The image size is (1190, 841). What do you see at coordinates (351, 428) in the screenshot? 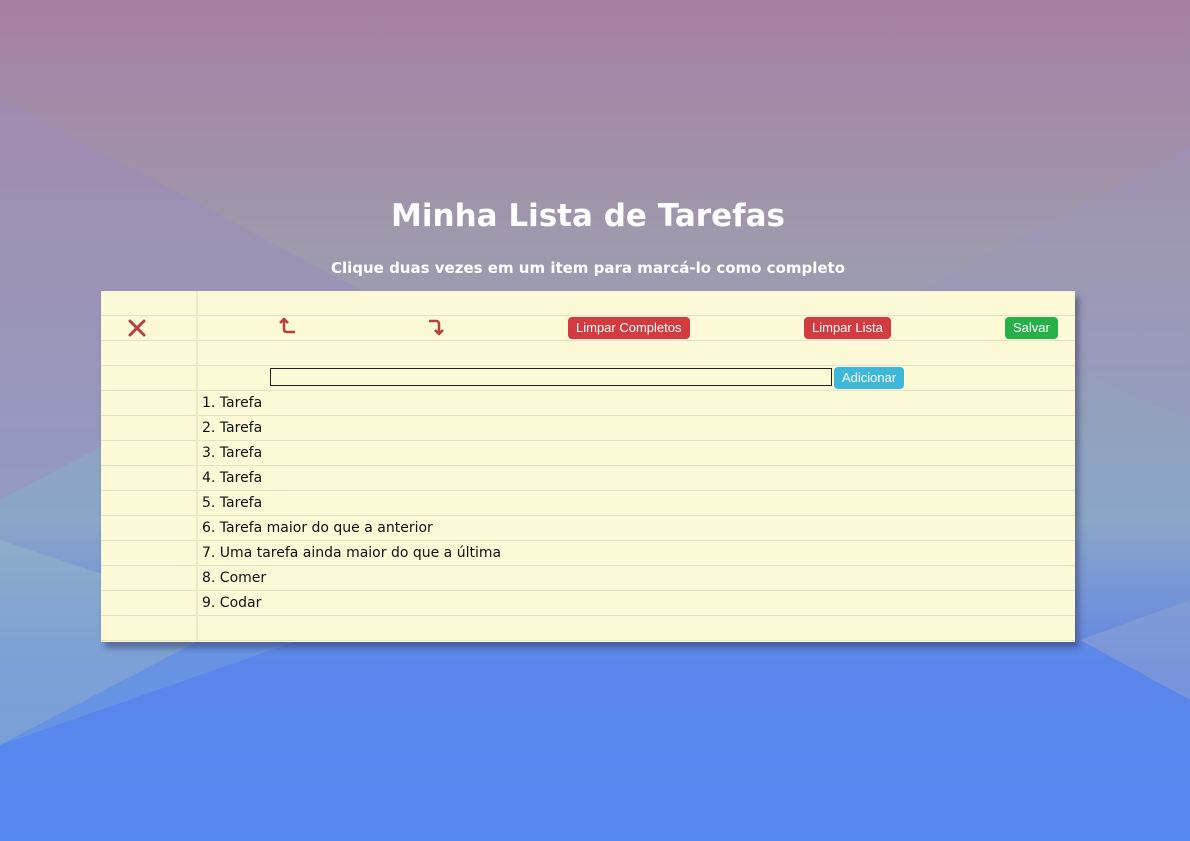
I see `task-item: 2. Tarefa` at bounding box center [351, 428].